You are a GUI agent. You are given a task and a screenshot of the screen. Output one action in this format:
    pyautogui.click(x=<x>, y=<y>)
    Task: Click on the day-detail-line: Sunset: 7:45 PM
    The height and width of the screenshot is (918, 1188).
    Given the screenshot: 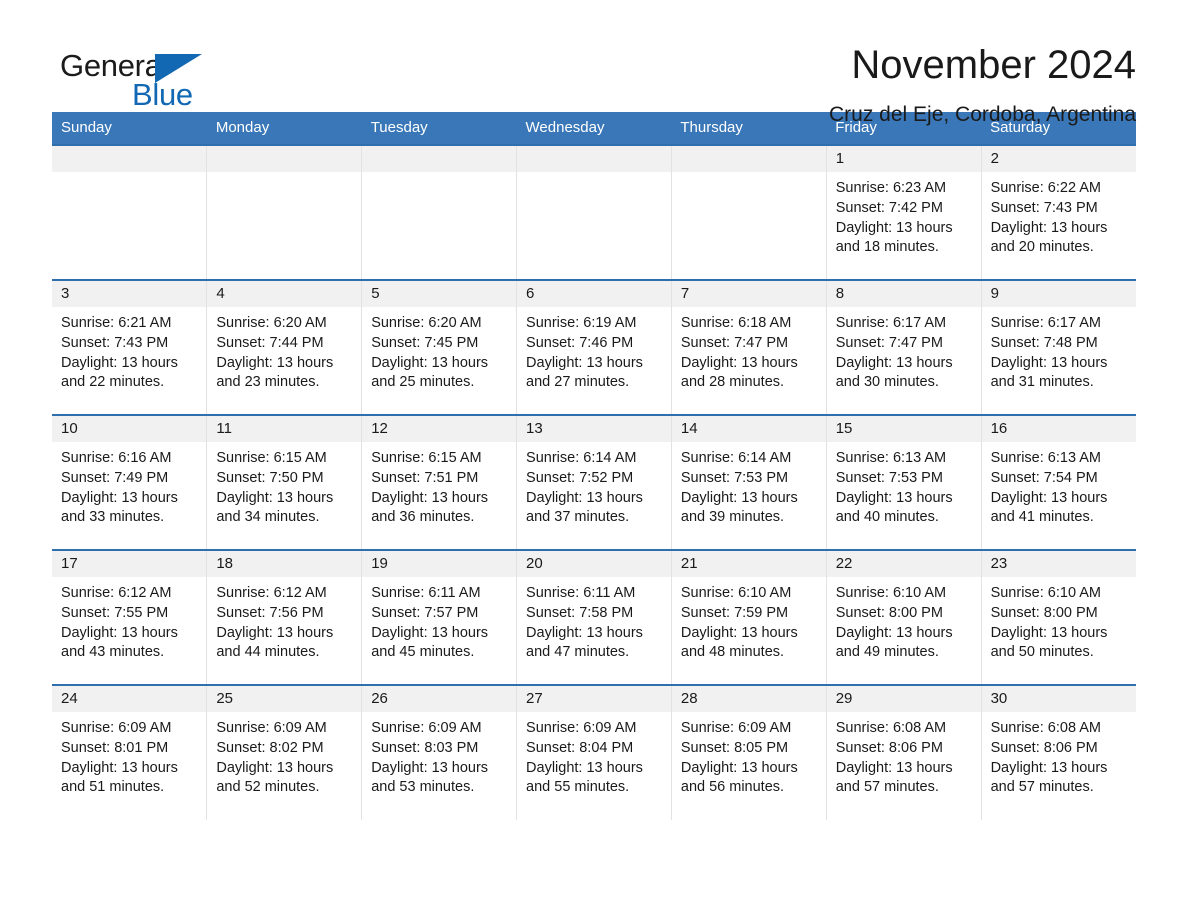 What is the action you would take?
    pyautogui.click(x=425, y=342)
    